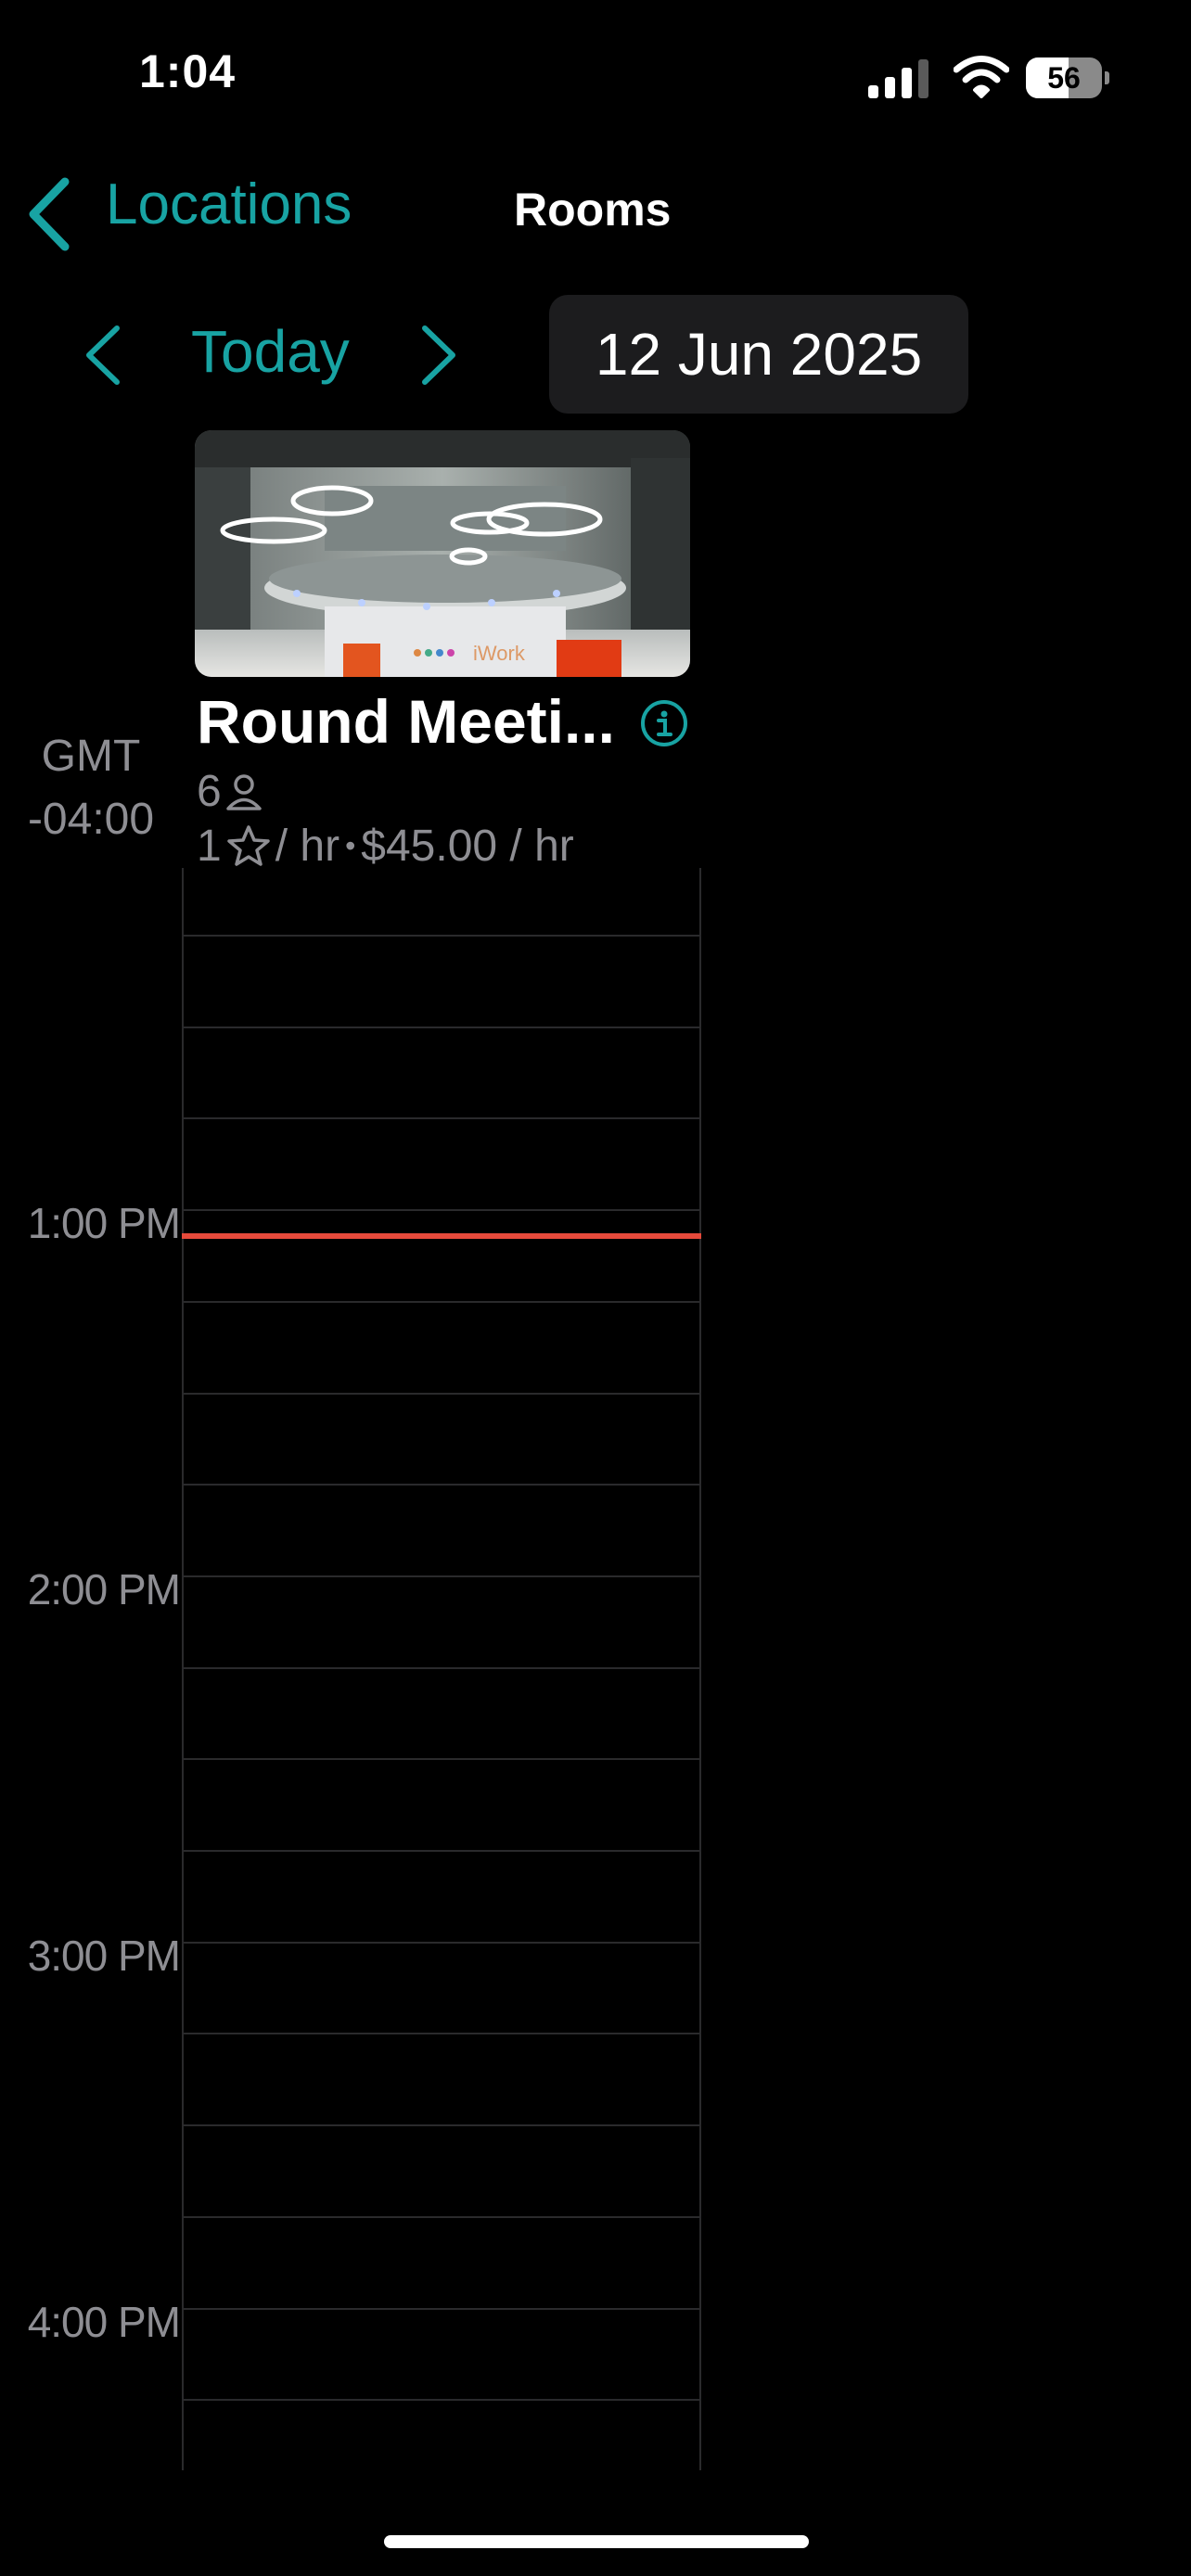 Image resolution: width=1191 pixels, height=2576 pixels. I want to click on time-label: 2:00 PM, so click(104, 1589).